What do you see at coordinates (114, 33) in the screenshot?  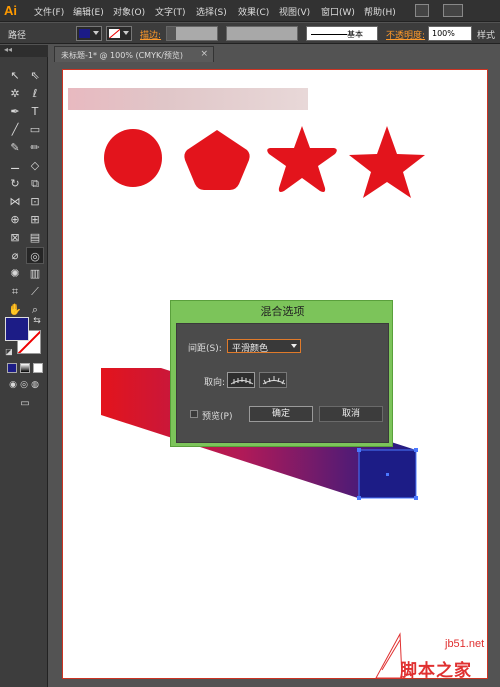 I see `no-stroke-swatch` at bounding box center [114, 33].